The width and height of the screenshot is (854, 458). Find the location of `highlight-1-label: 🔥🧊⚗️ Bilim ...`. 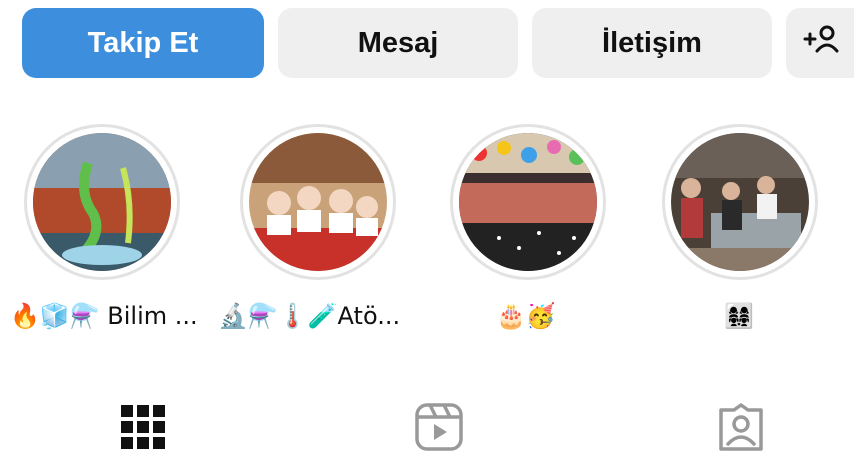

highlight-1-label: 🔥🧊⚗️ Bilim ... is located at coordinates (104, 316).